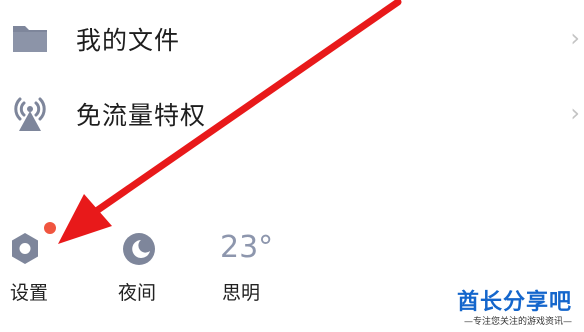 The width and height of the screenshot is (584, 332). I want to click on watermark-subtitle: —专注您关注的游戏资讯—, so click(517, 322).